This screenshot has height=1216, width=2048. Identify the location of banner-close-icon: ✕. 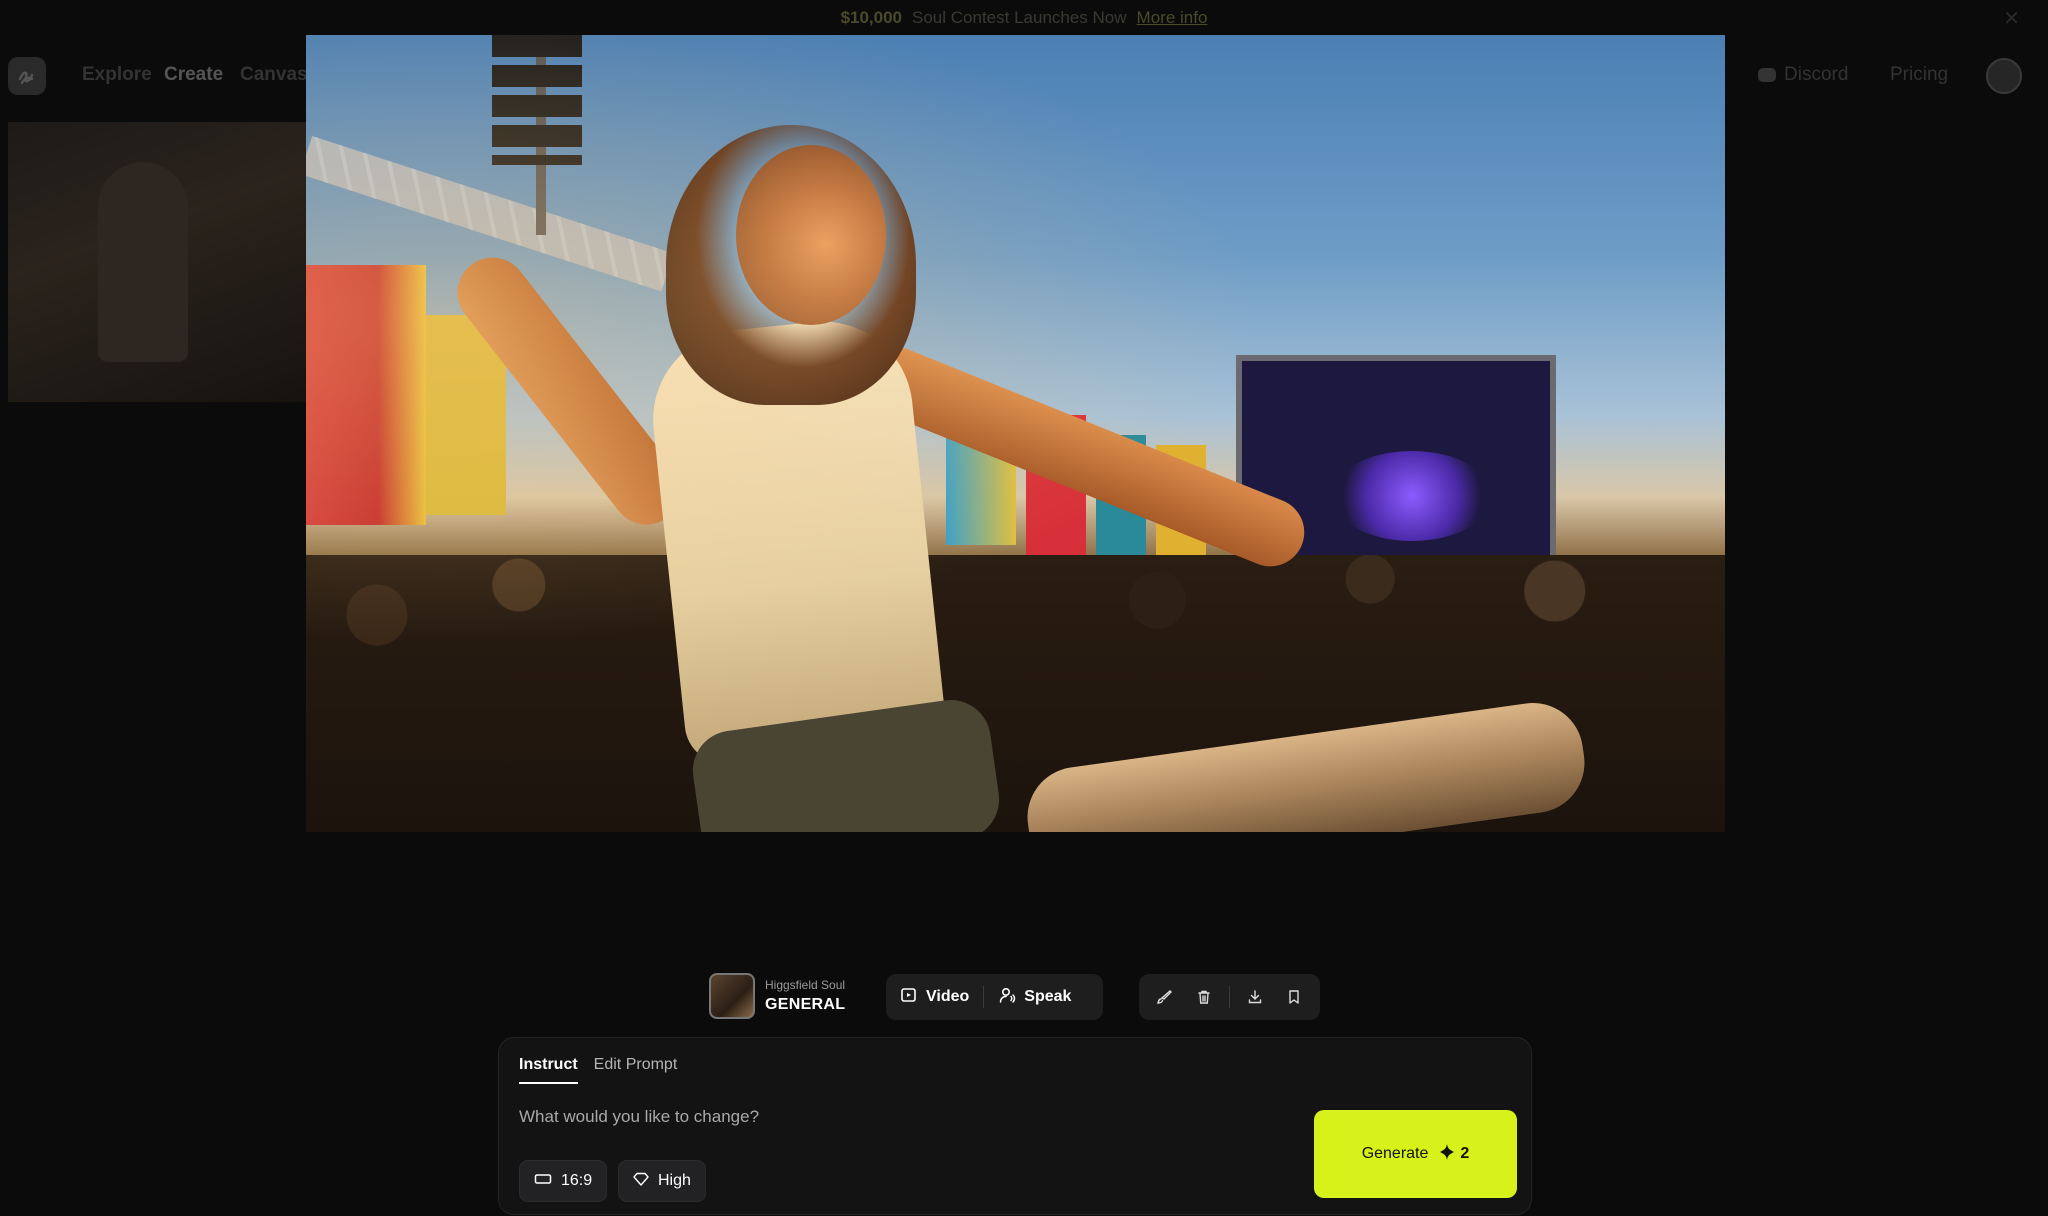
(2011, 18).